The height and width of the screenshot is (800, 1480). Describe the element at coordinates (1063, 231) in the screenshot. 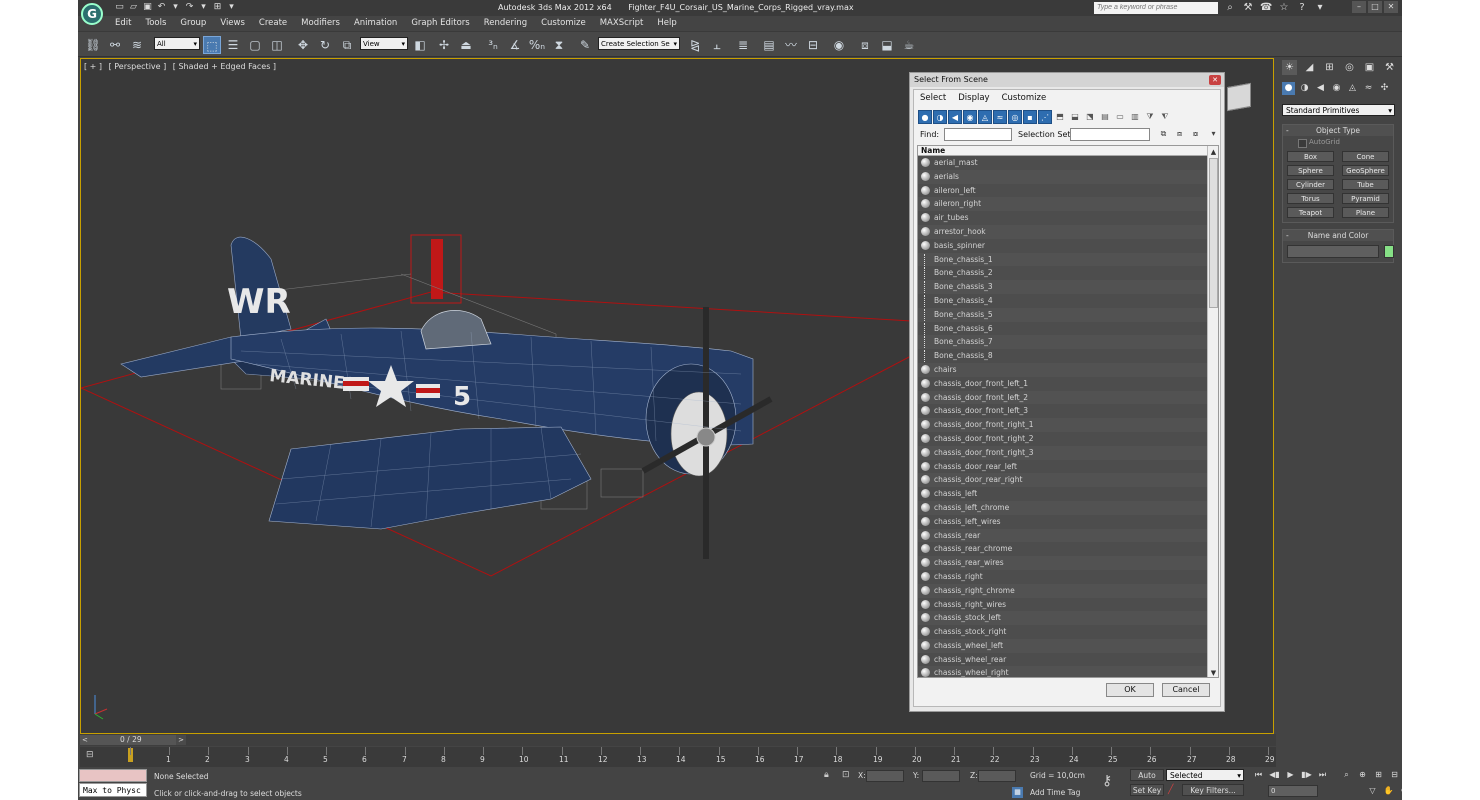

I see `list-item: arrestor_hook` at that location.